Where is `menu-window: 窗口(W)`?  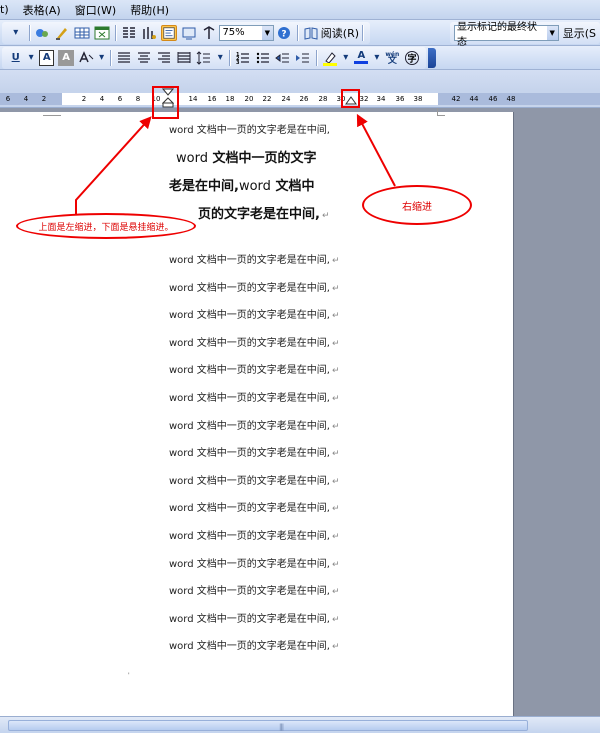
menu-window: 窗口(W) is located at coordinates (95, 10).